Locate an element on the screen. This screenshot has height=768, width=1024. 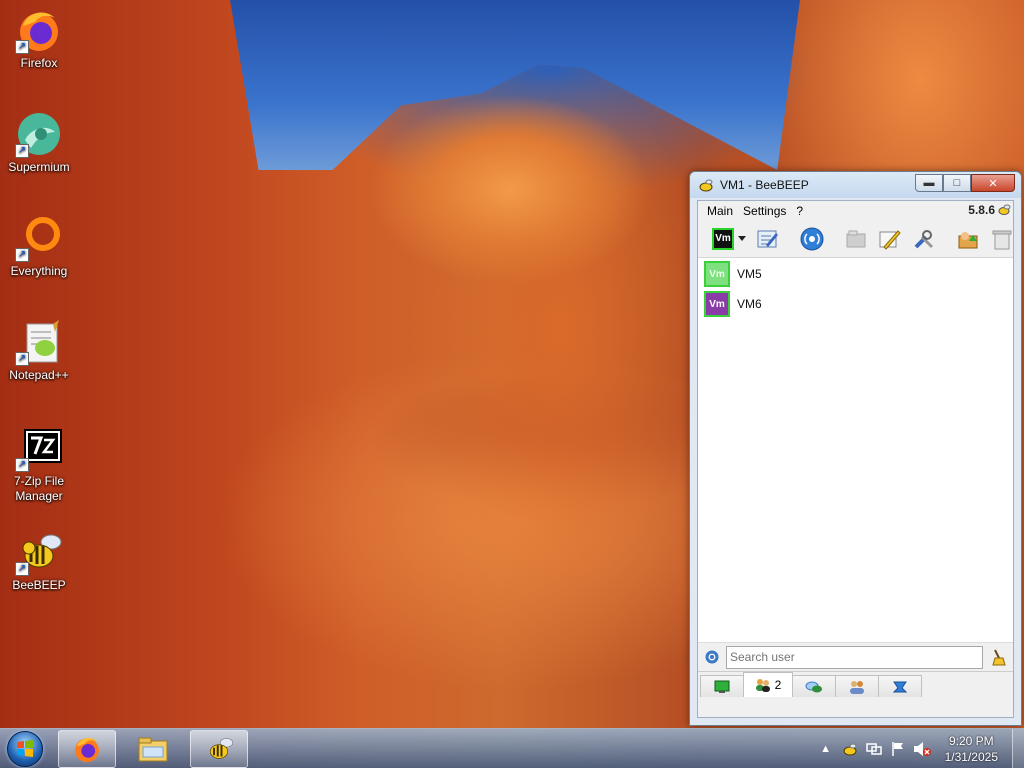
folder-disabled-icon is located at coordinates (856, 238).